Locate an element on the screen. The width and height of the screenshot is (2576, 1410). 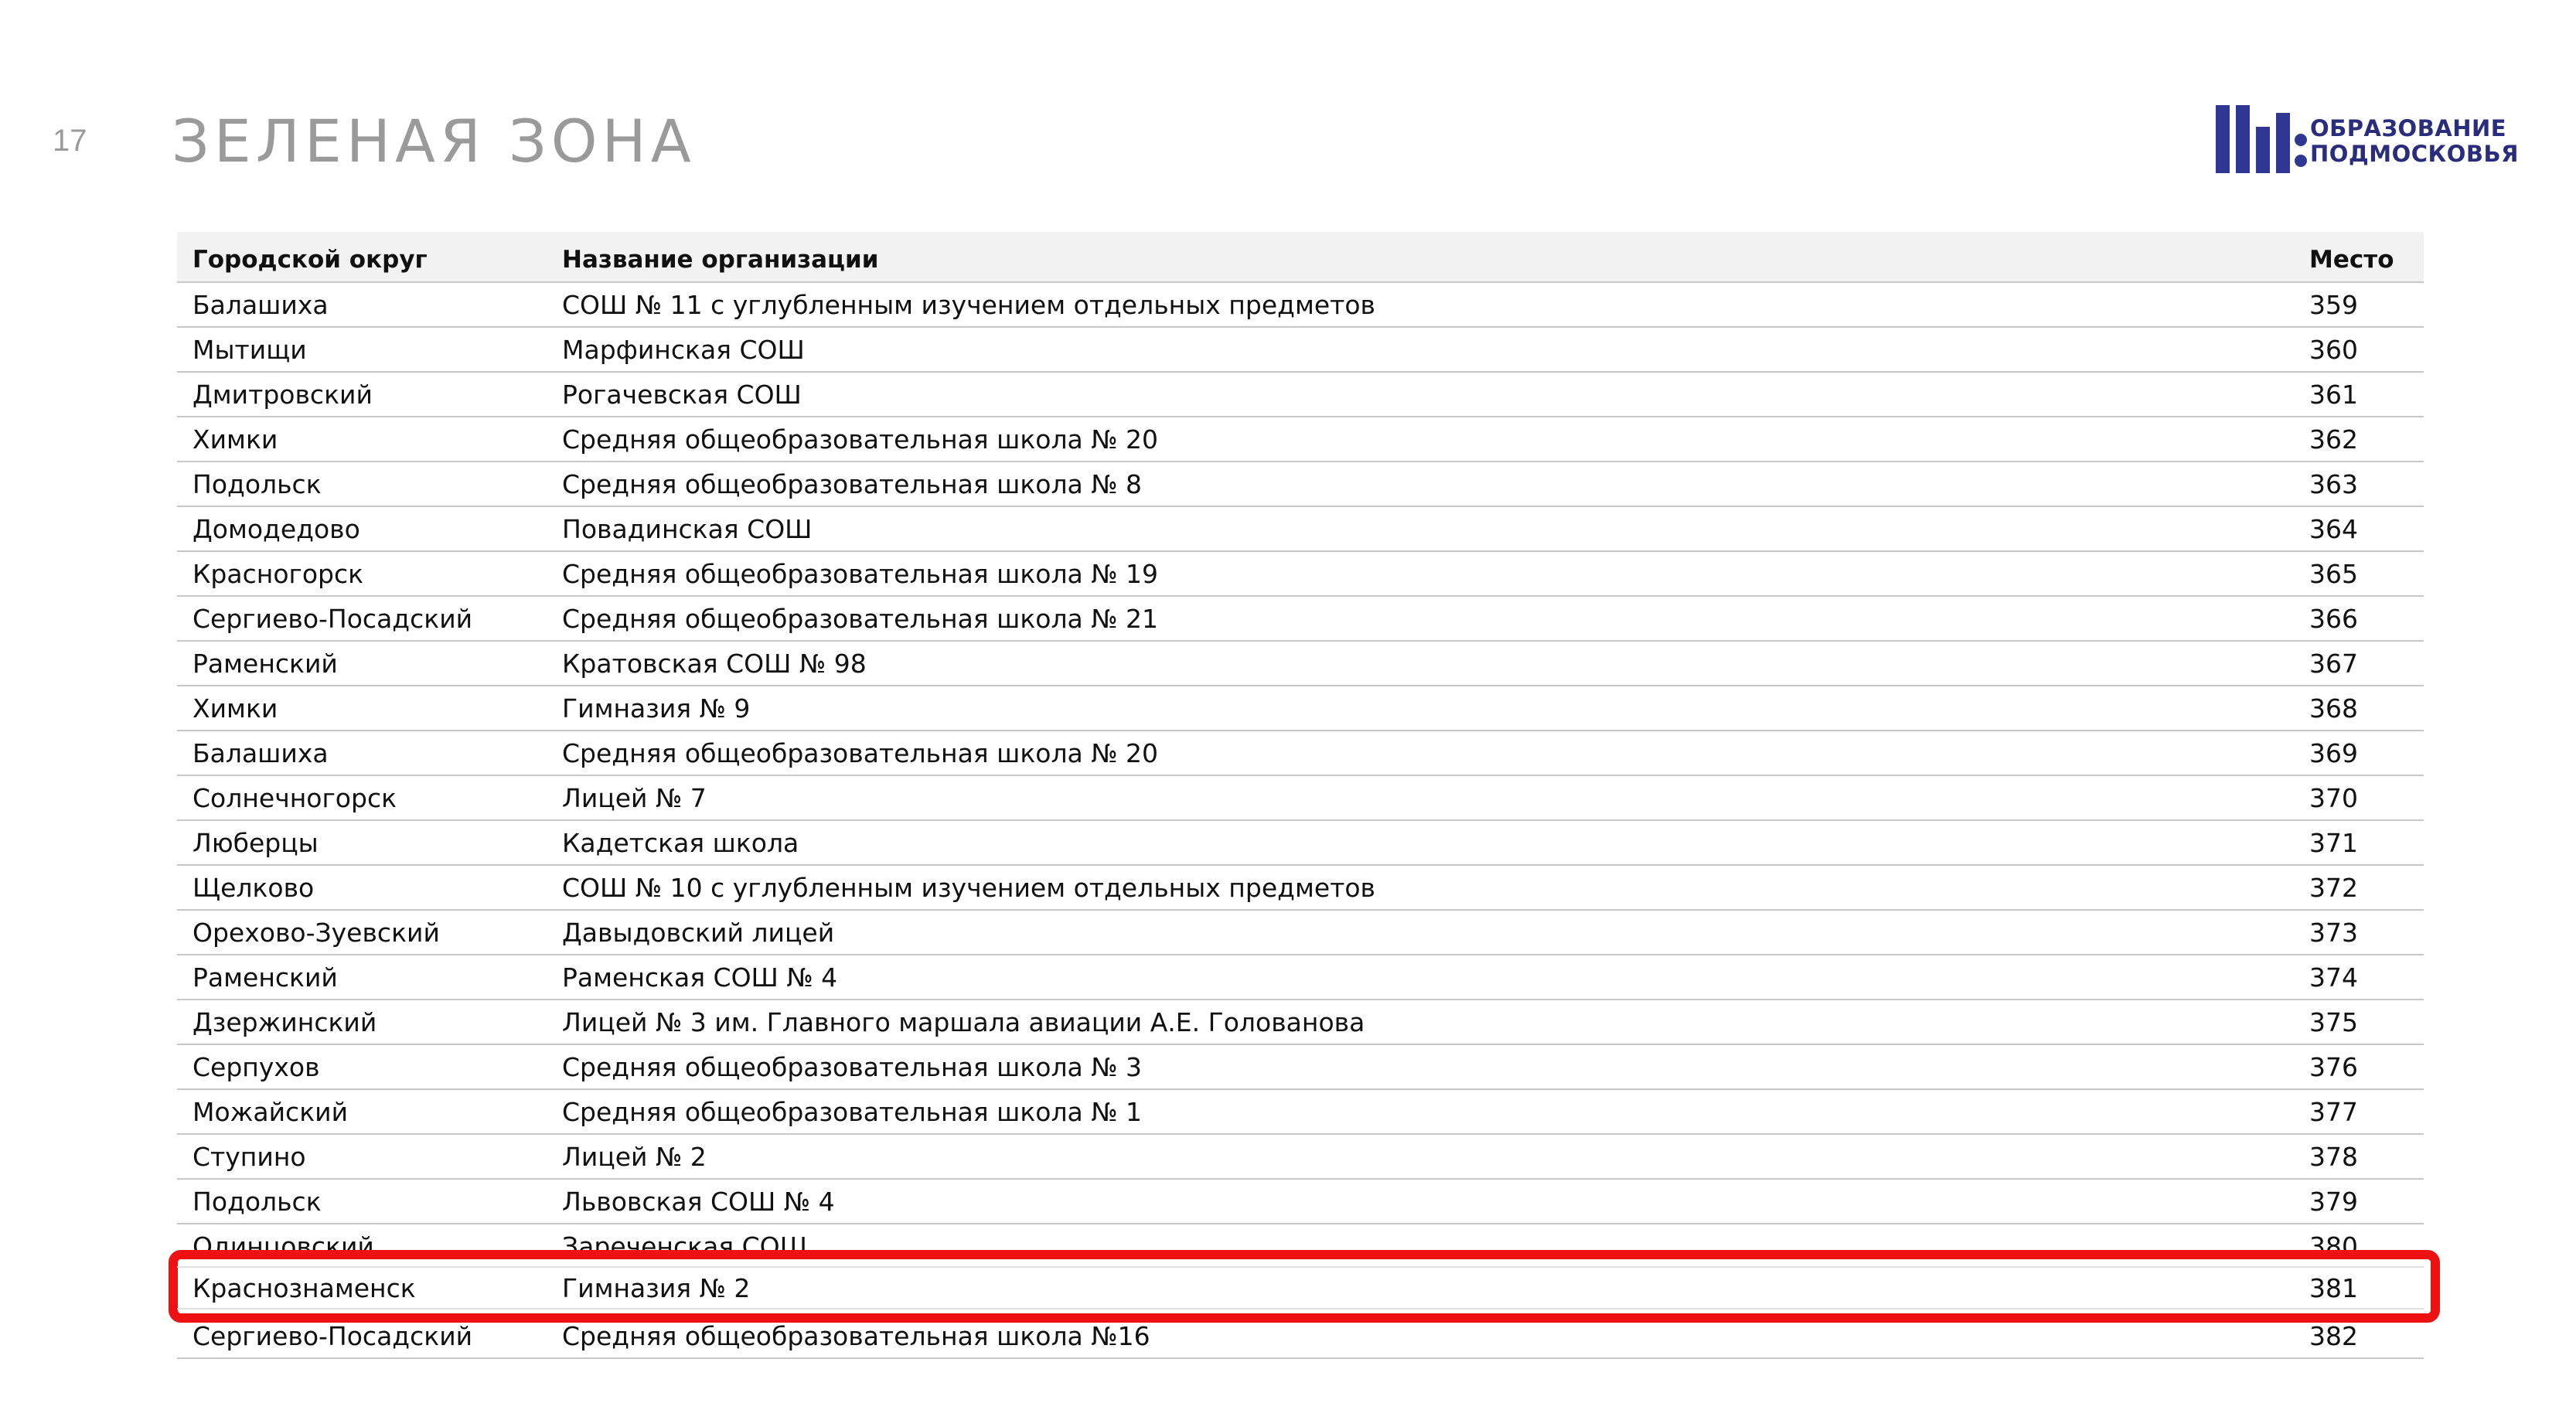
highlighted-district: Краснознаменск is located at coordinates (304, 1287).